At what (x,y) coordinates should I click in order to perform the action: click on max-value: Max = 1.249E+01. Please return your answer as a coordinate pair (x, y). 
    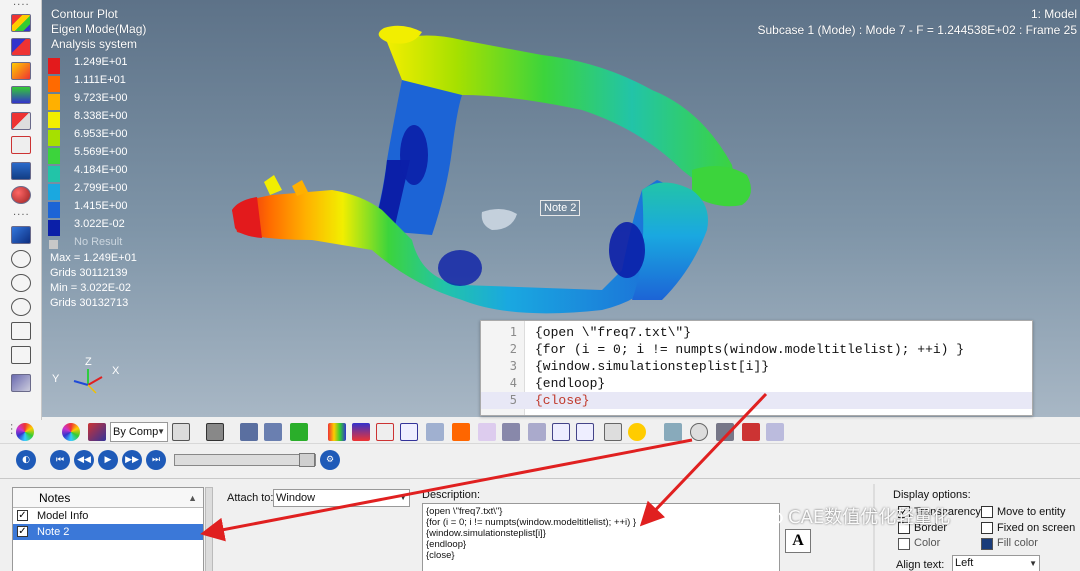
    Looking at the image, I should click on (93, 258).